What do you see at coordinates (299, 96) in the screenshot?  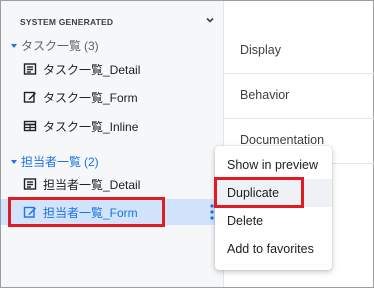 I see `main-row-behavior: Behavior` at bounding box center [299, 96].